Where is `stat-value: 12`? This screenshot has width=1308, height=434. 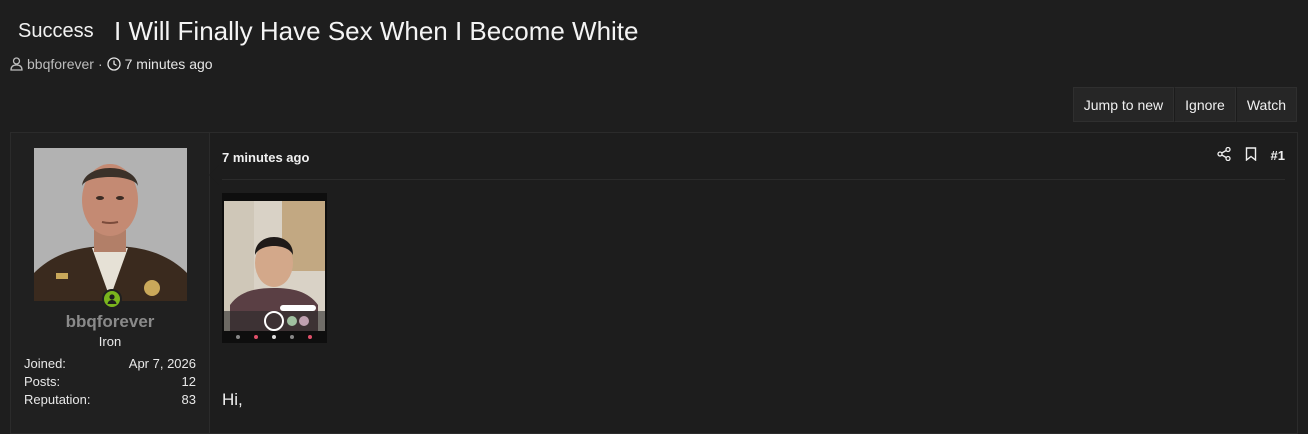
stat-value: 12 is located at coordinates (188, 381).